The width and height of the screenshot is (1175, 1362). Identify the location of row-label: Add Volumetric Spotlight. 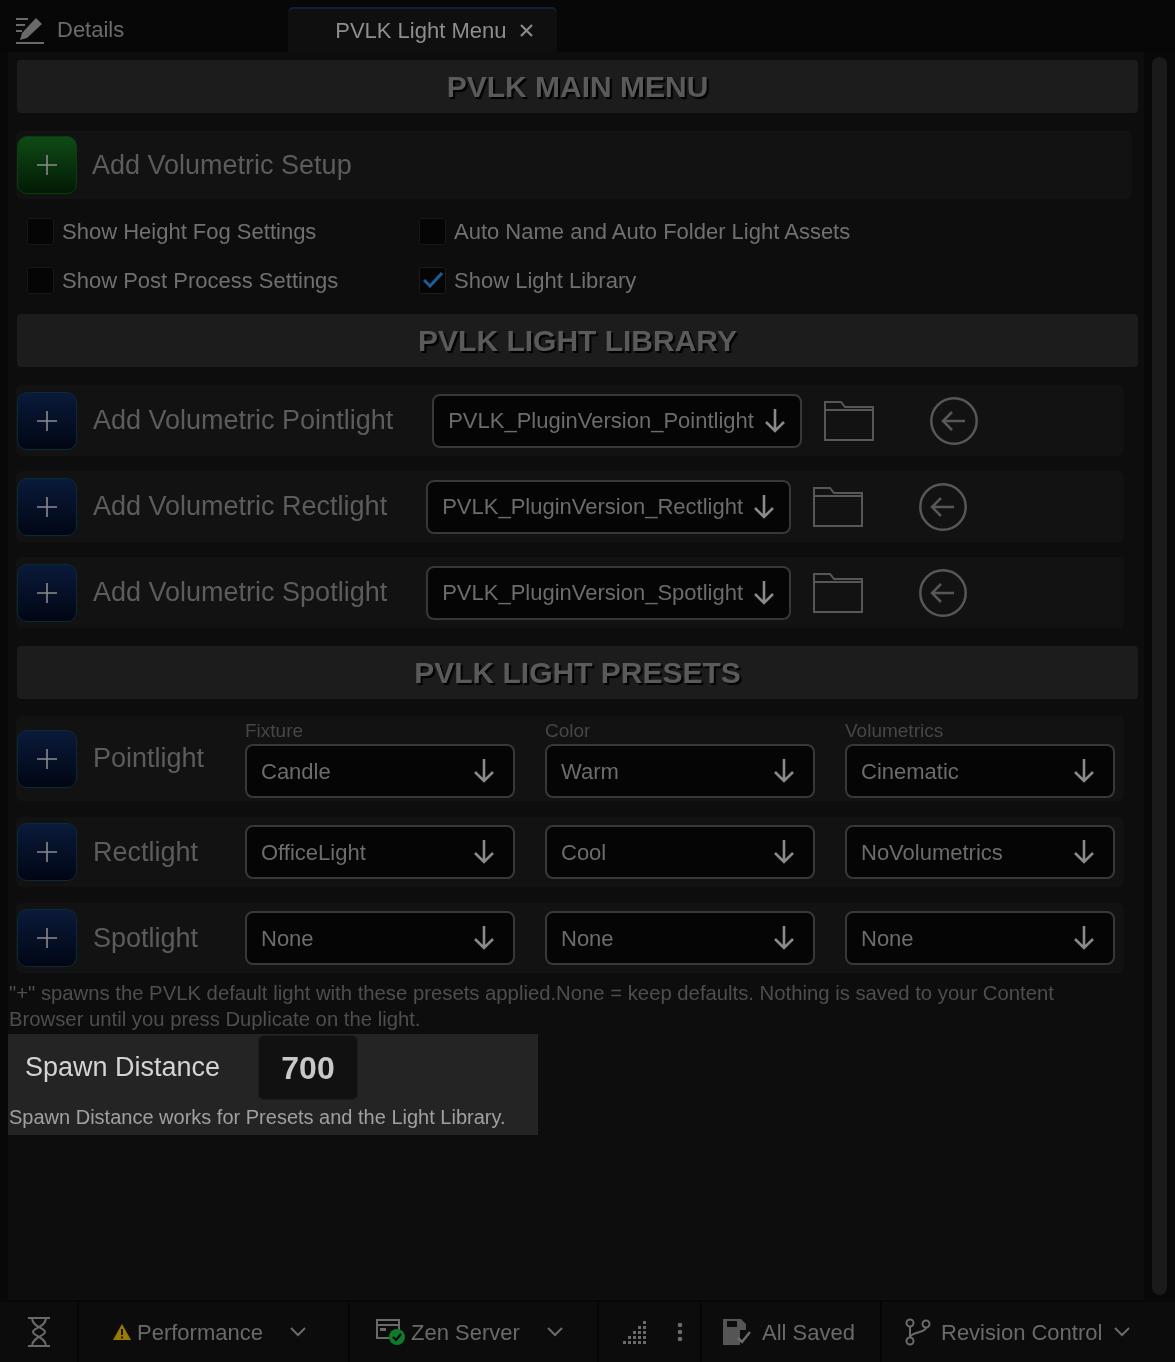
(240, 593).